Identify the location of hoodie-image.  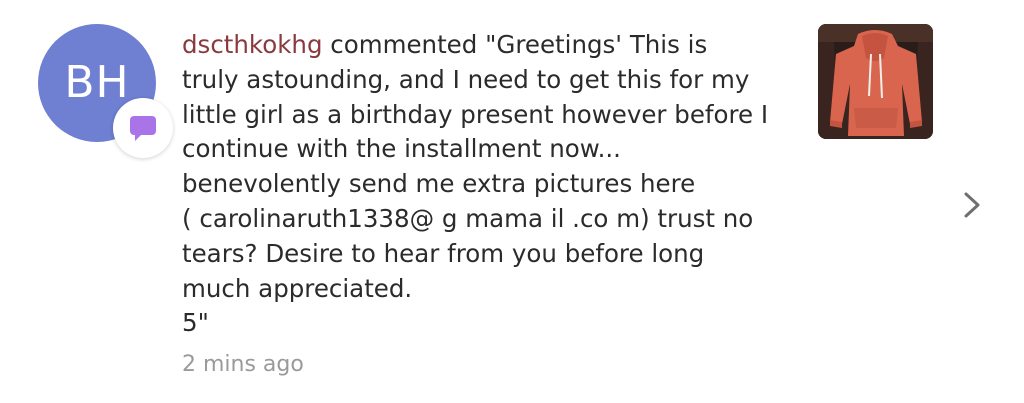
(875, 81).